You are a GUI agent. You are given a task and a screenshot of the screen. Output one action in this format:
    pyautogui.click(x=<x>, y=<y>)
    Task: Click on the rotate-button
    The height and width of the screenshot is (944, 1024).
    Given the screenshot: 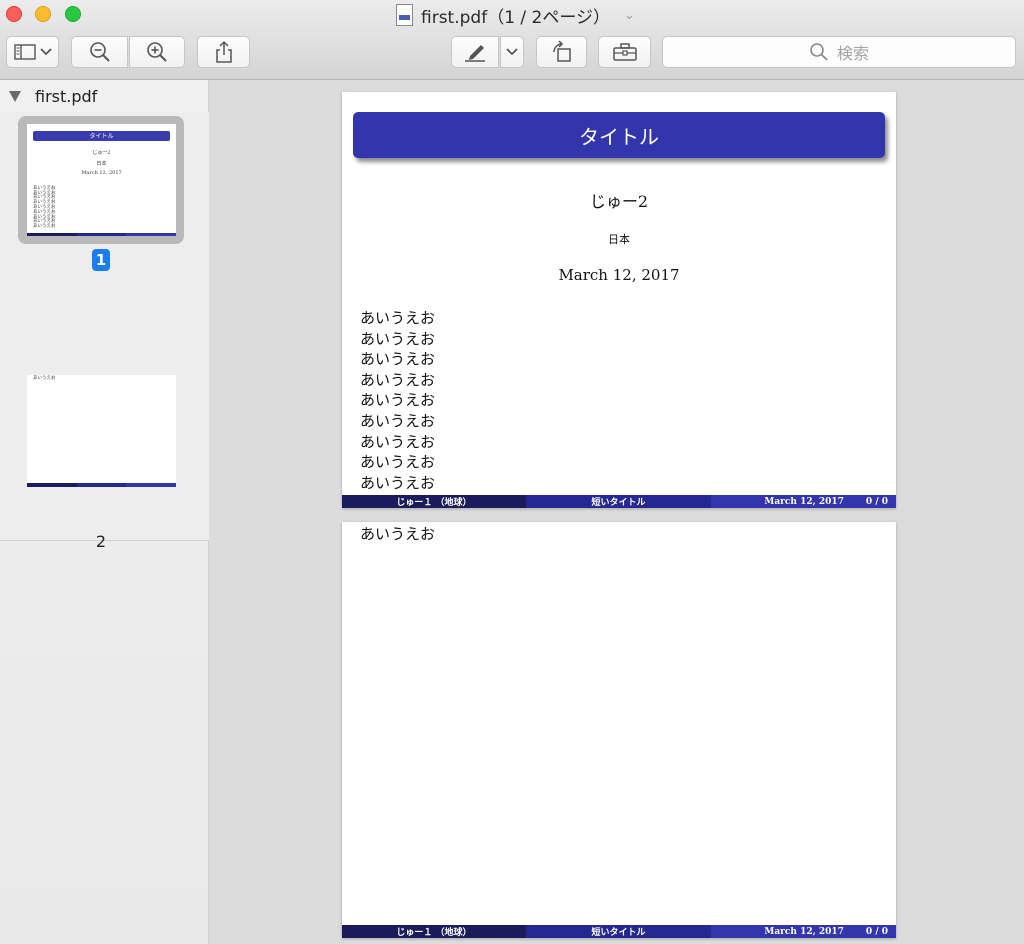 What is the action you would take?
    pyautogui.click(x=561, y=52)
    